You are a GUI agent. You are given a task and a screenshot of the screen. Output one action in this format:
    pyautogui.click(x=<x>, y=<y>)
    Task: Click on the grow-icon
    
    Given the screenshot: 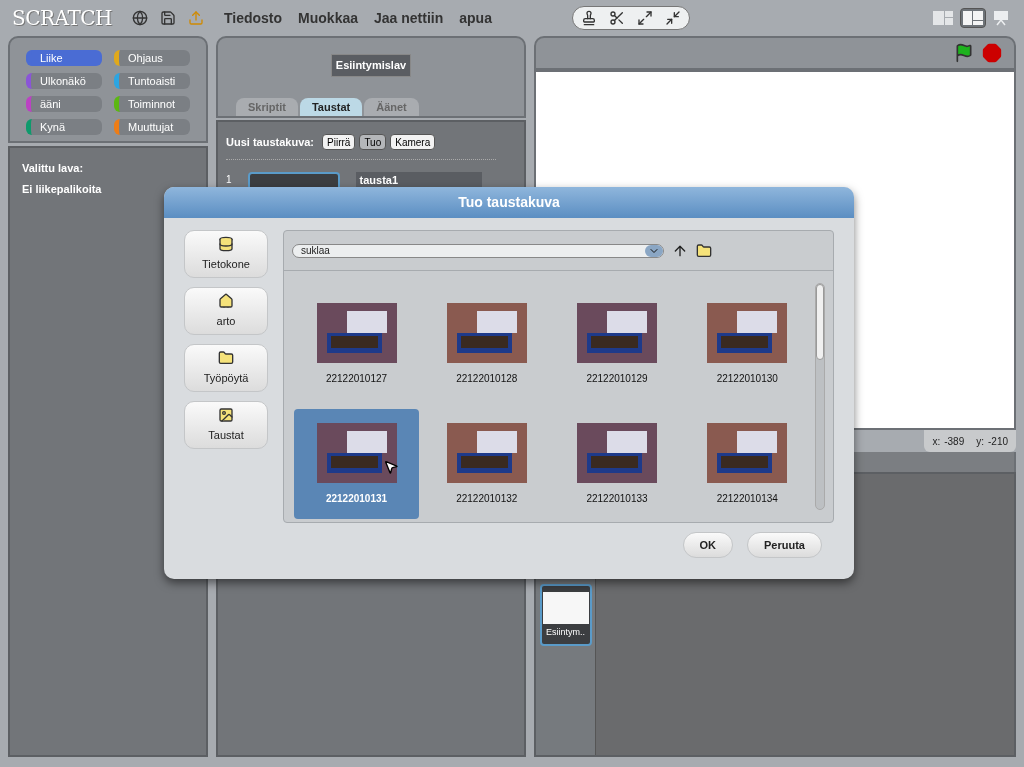 What is the action you would take?
    pyautogui.click(x=644, y=18)
    